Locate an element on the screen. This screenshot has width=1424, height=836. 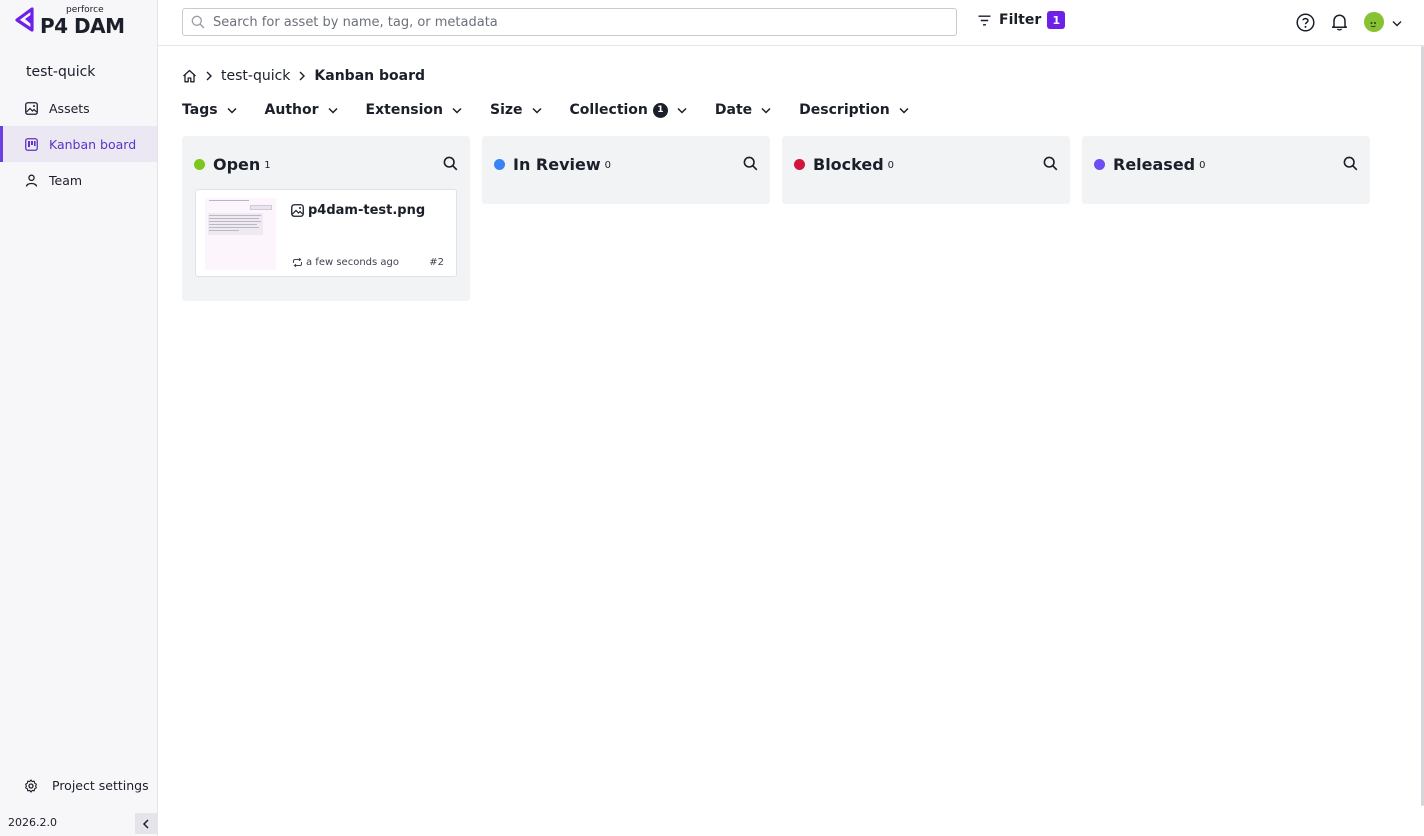
filter-label: Extension is located at coordinates (404, 110).